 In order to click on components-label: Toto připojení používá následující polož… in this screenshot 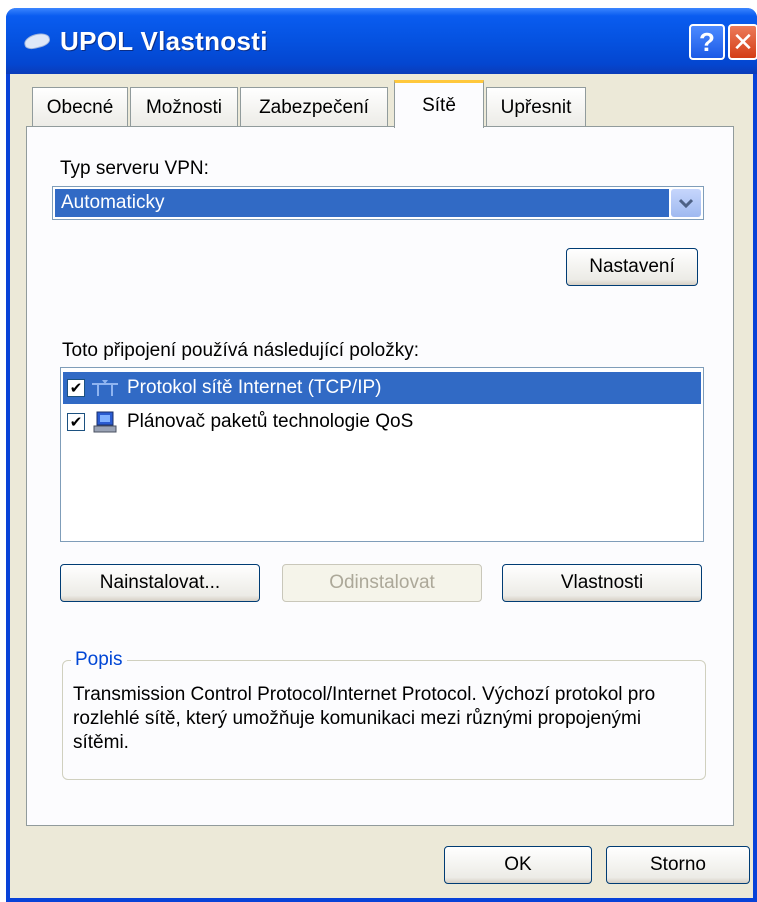, I will do `click(240, 350)`.